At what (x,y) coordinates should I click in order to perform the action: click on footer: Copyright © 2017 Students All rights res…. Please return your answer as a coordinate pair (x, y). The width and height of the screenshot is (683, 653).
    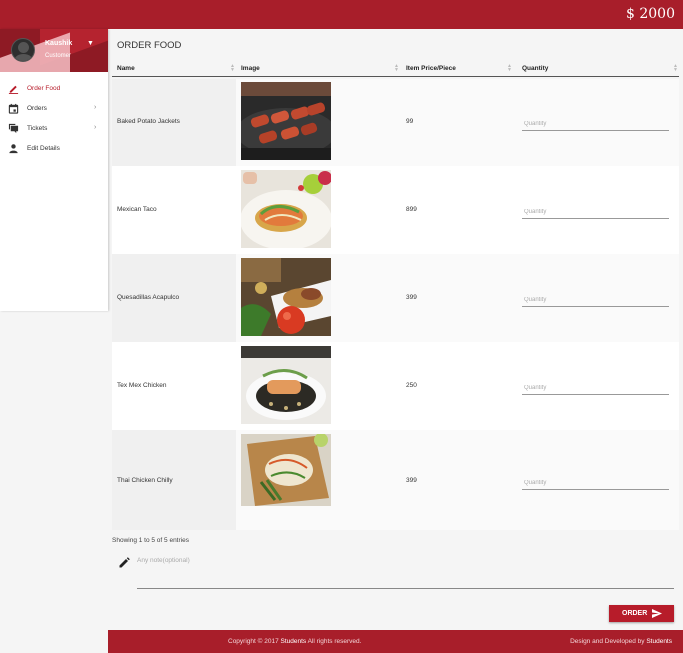
    Looking at the image, I should click on (395, 641).